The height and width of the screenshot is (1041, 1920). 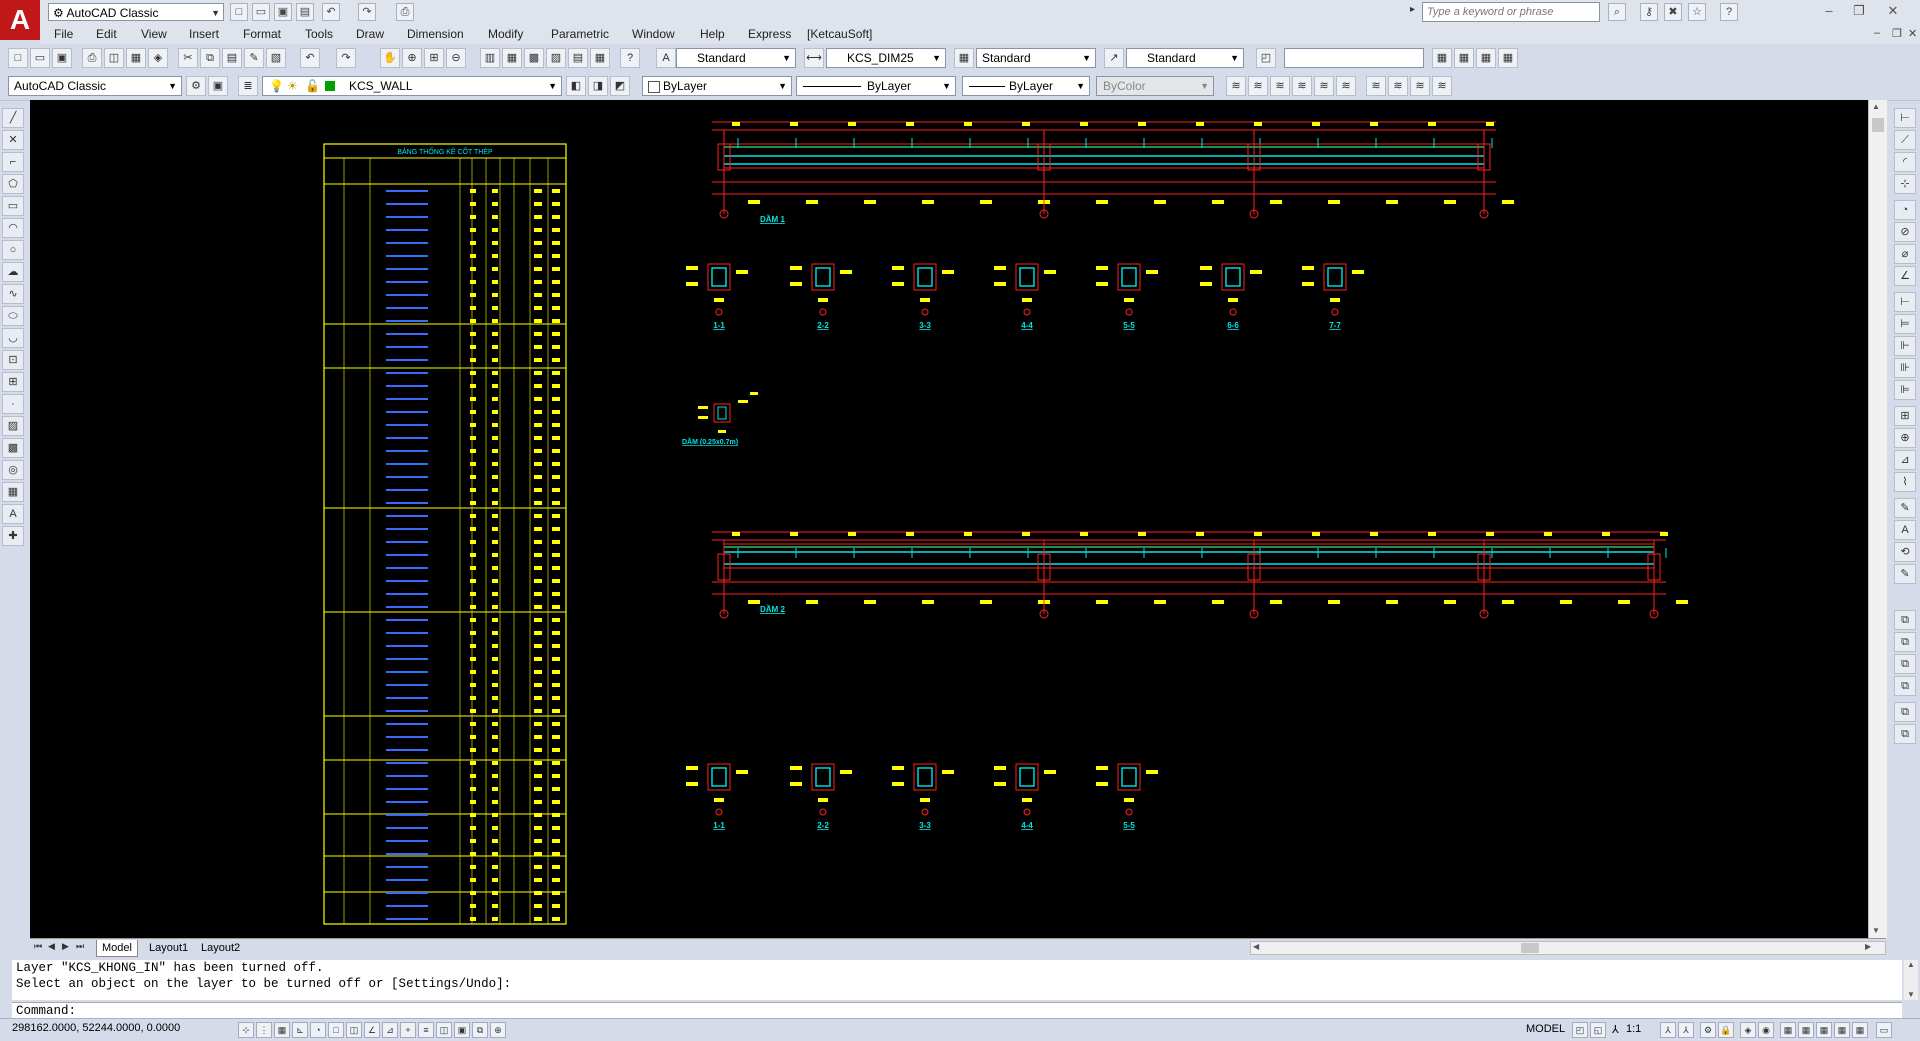 I want to click on dim-style-tb-icon: ✎, so click(x=1905, y=574).